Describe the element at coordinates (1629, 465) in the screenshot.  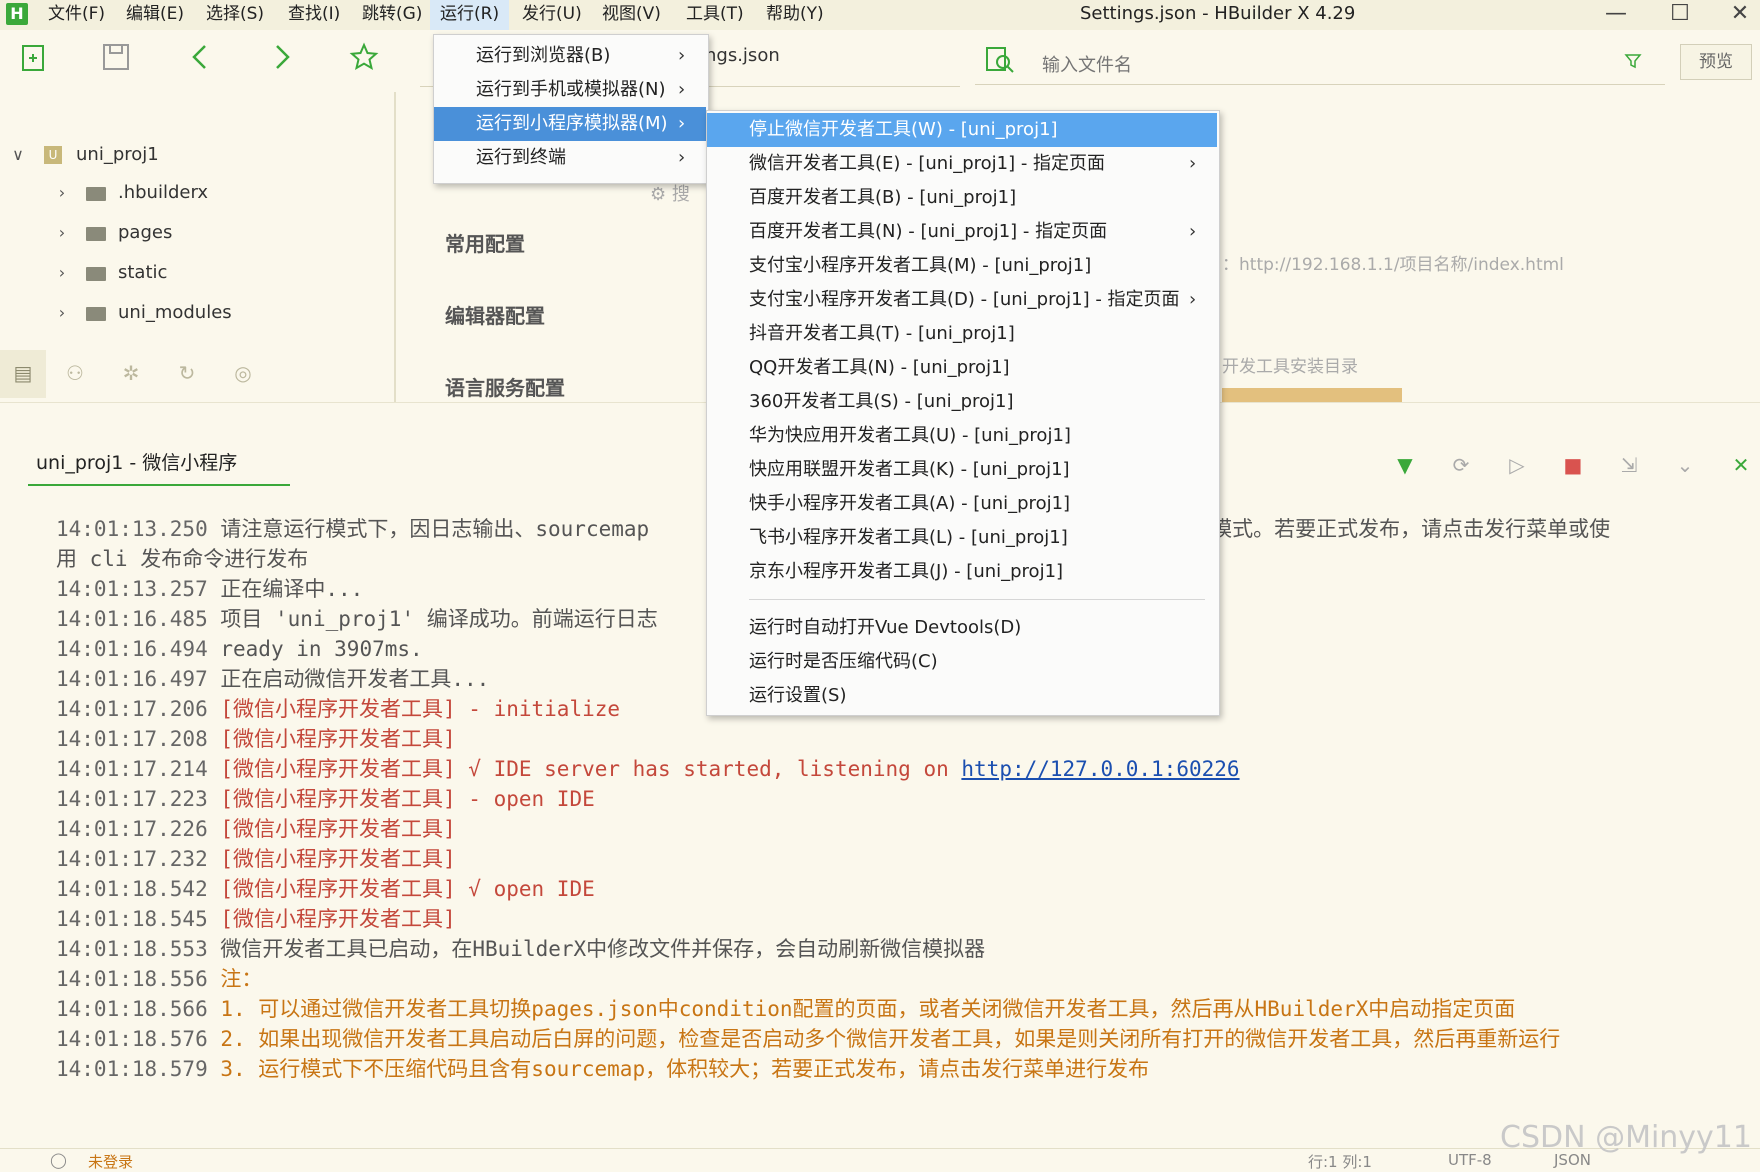
I see `open-external-icon: ⇲` at that location.